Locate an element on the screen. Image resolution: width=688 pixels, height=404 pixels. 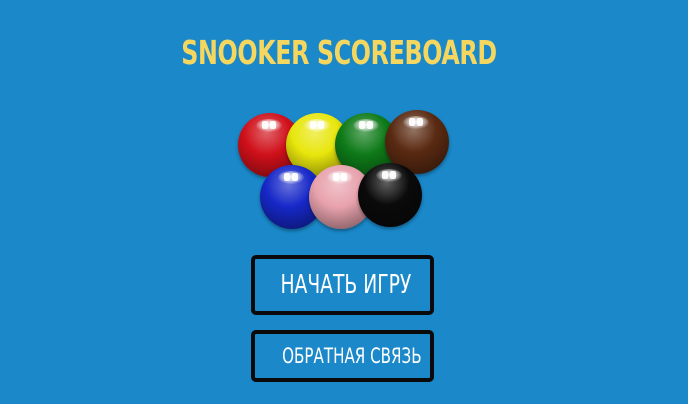
start-game-label: НАЧАТЬ ИГРУ is located at coordinates (346, 285).